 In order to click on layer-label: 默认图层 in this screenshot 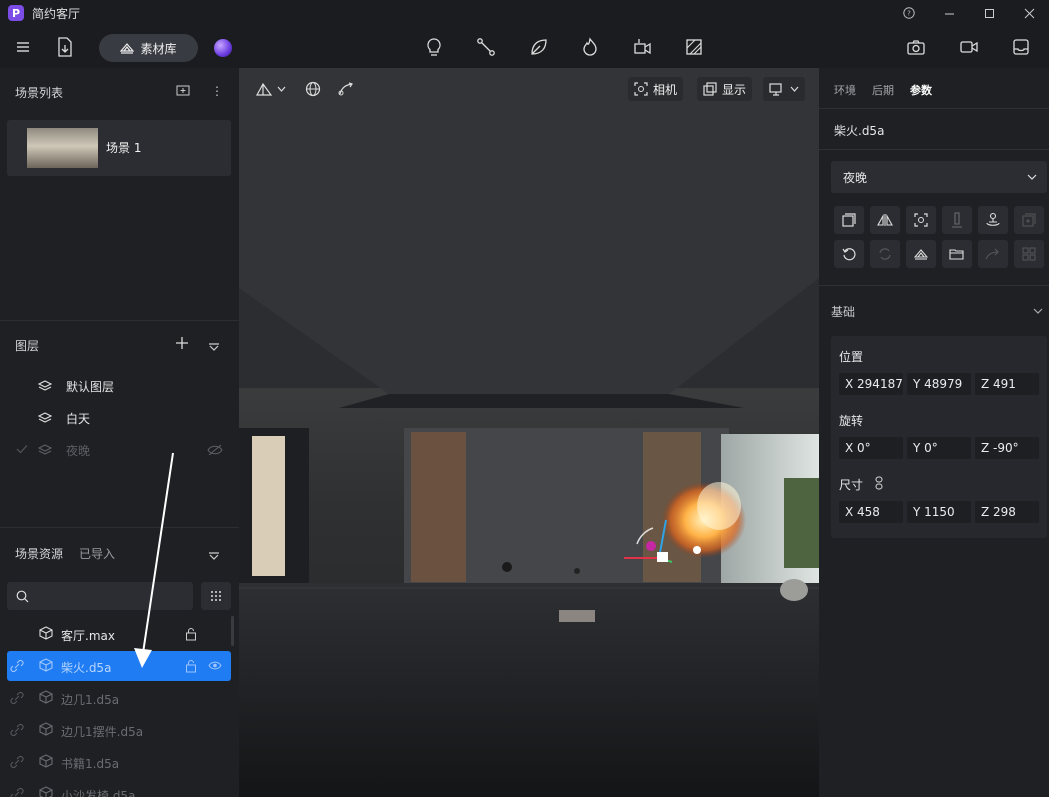, I will do `click(90, 386)`.